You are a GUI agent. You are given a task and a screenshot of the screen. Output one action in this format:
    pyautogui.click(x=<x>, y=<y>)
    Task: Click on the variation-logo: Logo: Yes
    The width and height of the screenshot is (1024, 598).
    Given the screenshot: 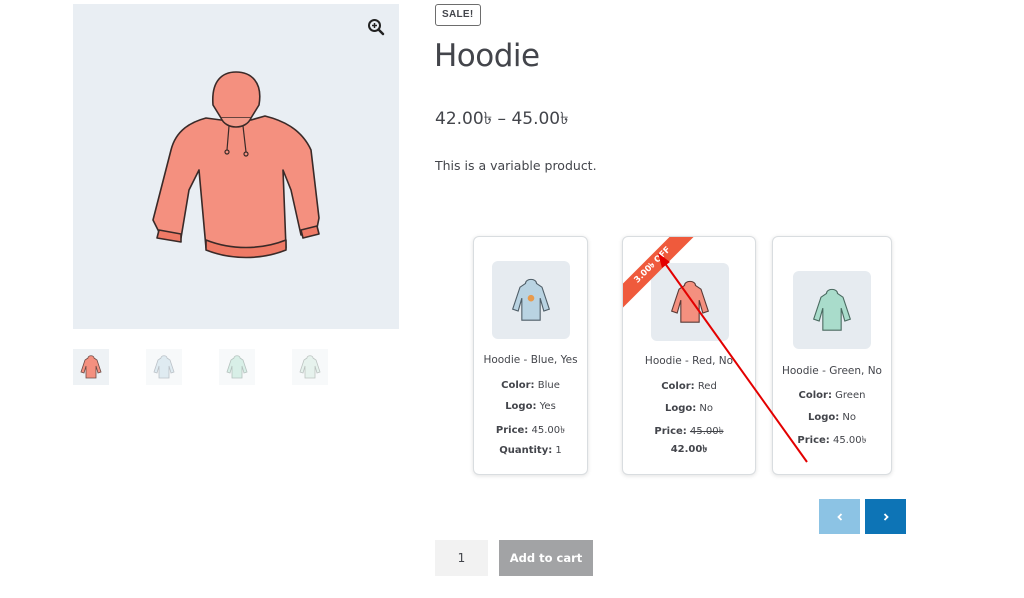 What is the action you would take?
    pyautogui.click(x=530, y=406)
    